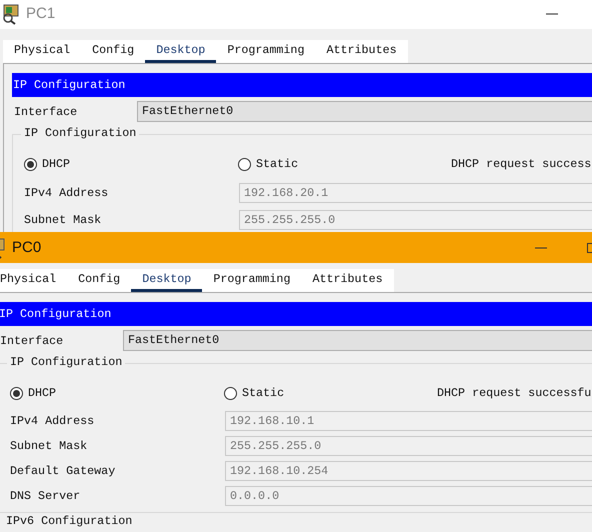 The image size is (592, 532). Describe the element at coordinates (521, 164) in the screenshot. I see `status-text: DHCP request success` at that location.